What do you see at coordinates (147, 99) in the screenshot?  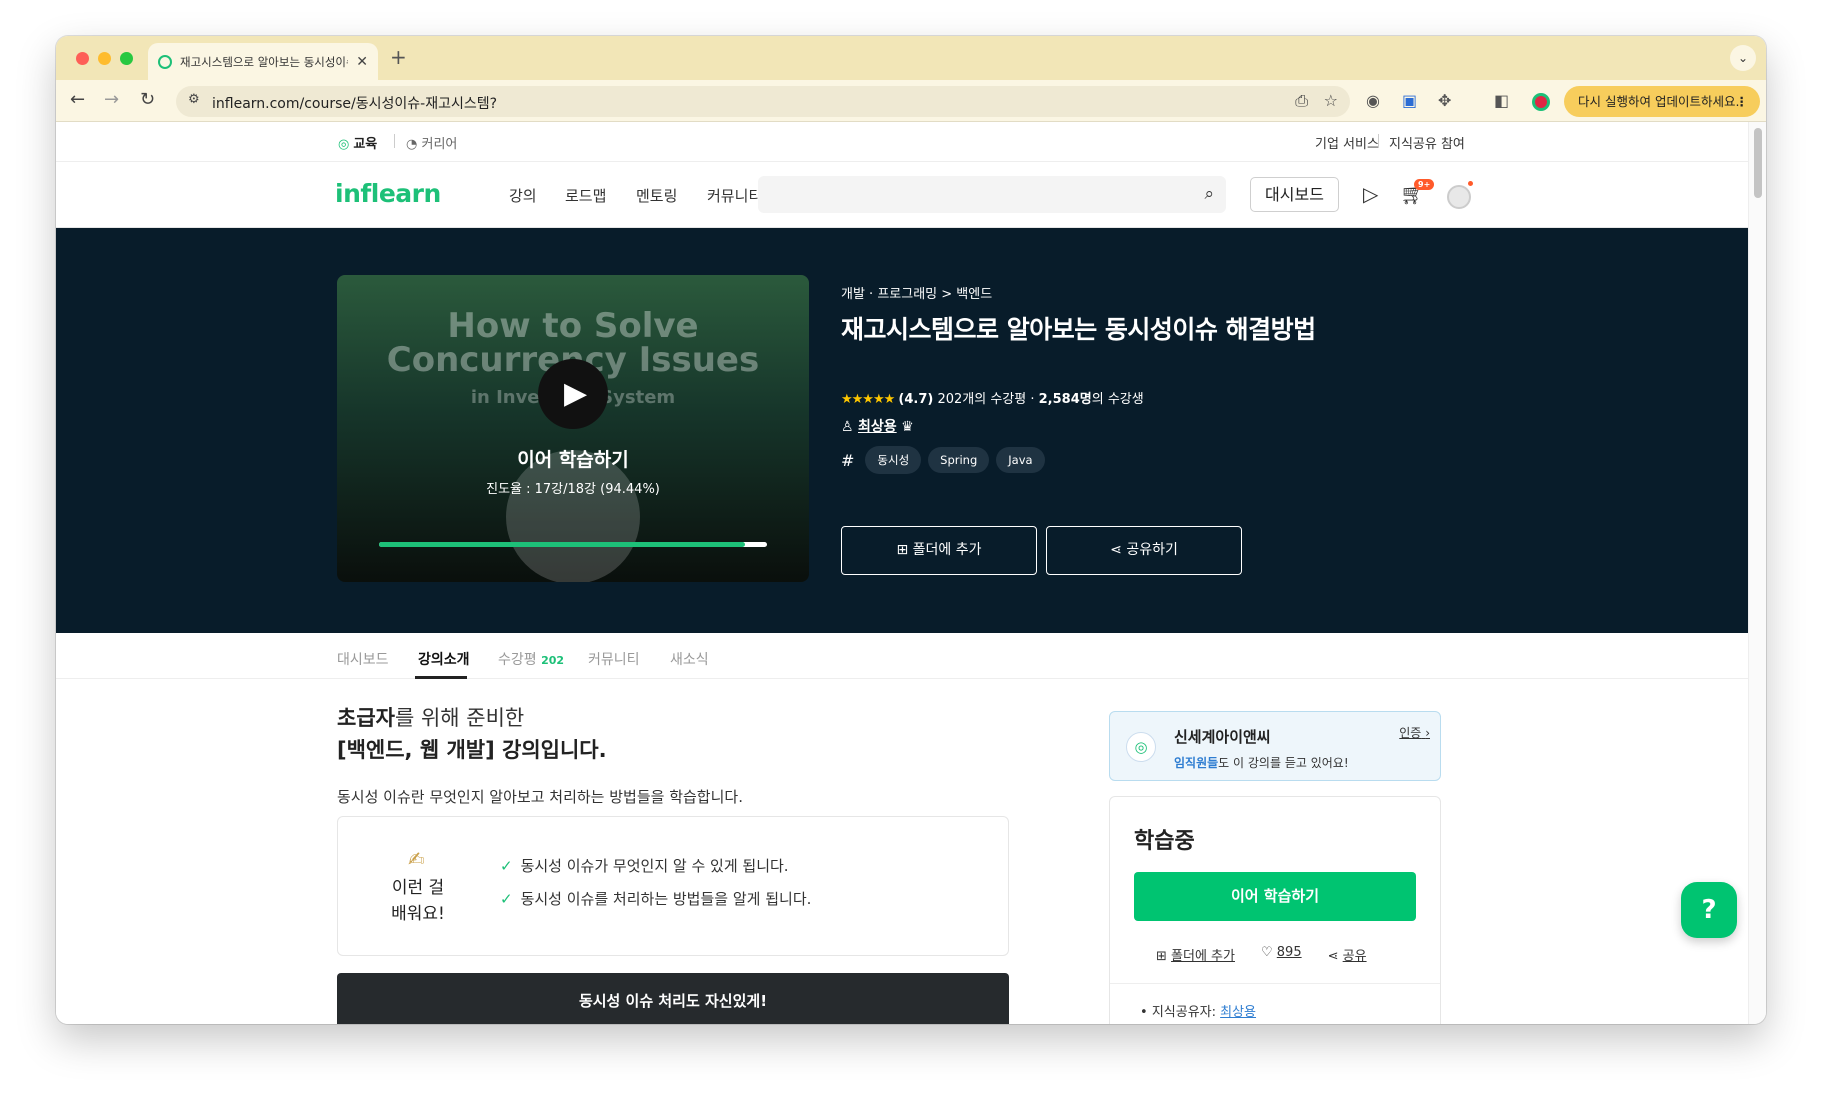 I see `reload-icon: ↻` at bounding box center [147, 99].